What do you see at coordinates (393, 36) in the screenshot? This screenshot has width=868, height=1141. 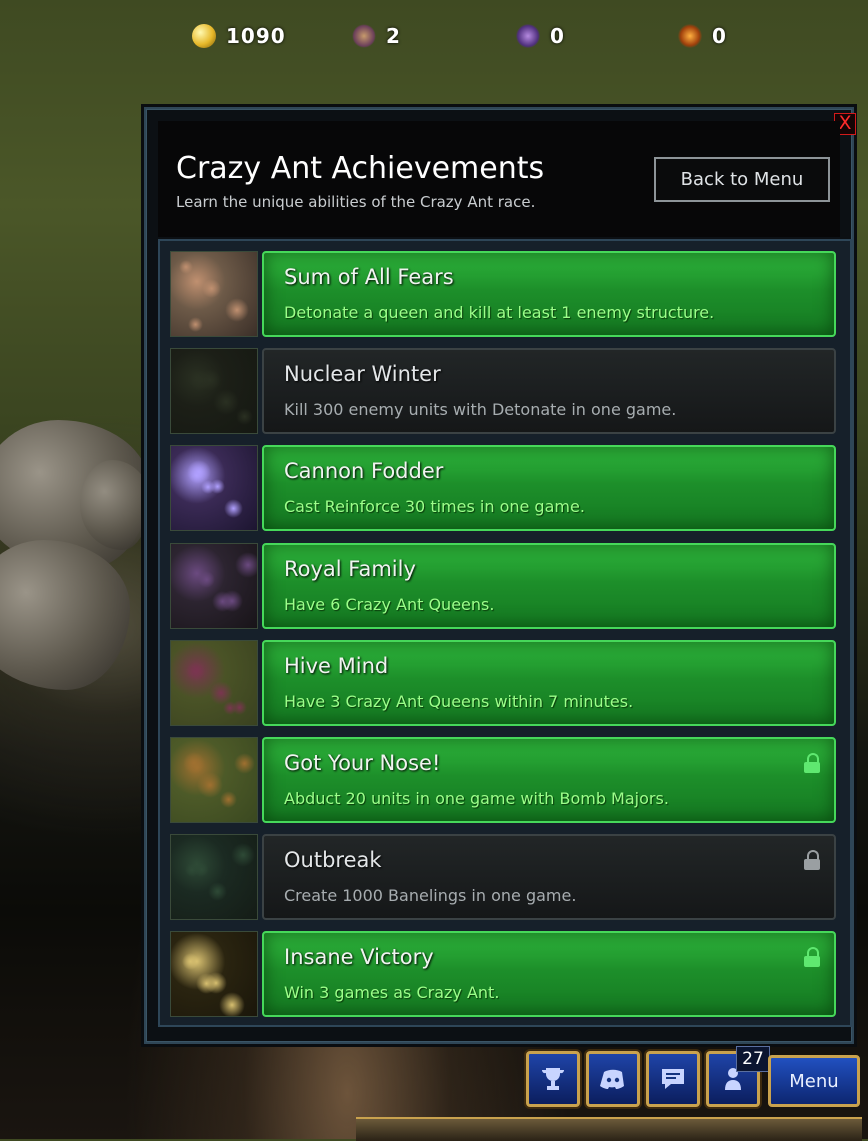 I see `resource-crazy-ants-value: 2` at bounding box center [393, 36].